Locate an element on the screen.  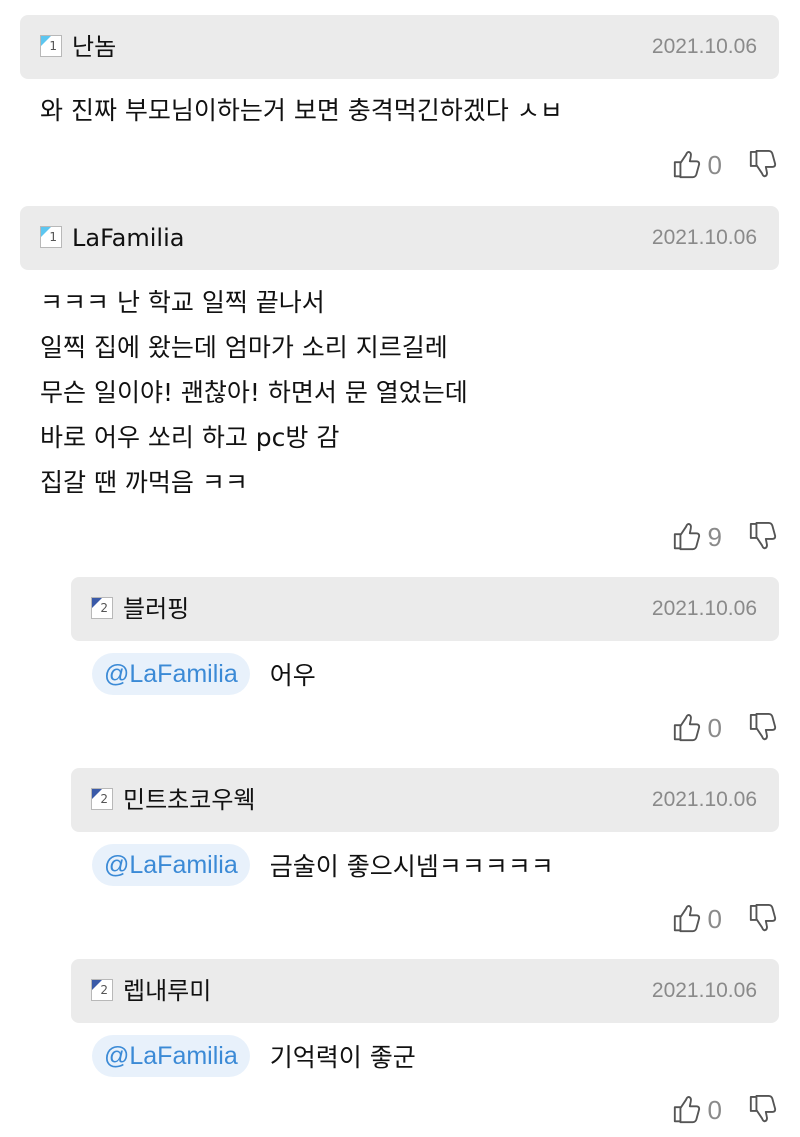
reply-body: @LaFamilia 금술이 좋으시넴ㅋㅋㅋㅋㅋ is located at coordinates (323, 865).